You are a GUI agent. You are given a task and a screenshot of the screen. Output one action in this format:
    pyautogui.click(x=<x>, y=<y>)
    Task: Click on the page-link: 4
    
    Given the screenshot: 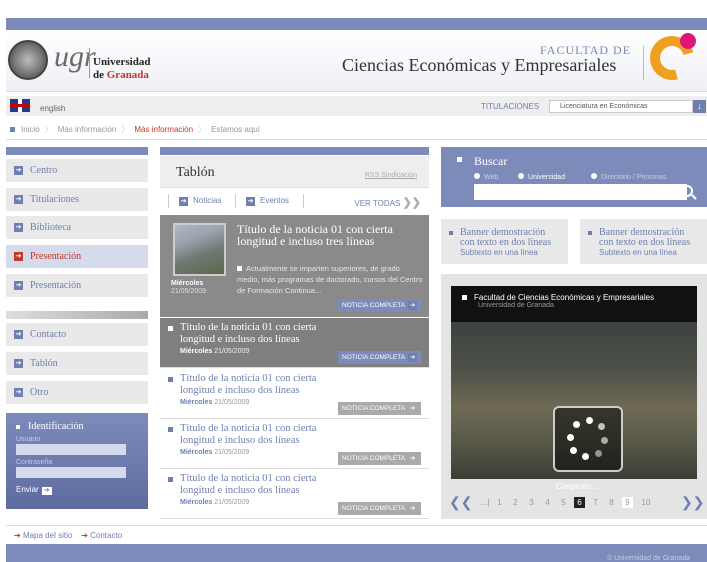 What is the action you would take?
    pyautogui.click(x=547, y=502)
    